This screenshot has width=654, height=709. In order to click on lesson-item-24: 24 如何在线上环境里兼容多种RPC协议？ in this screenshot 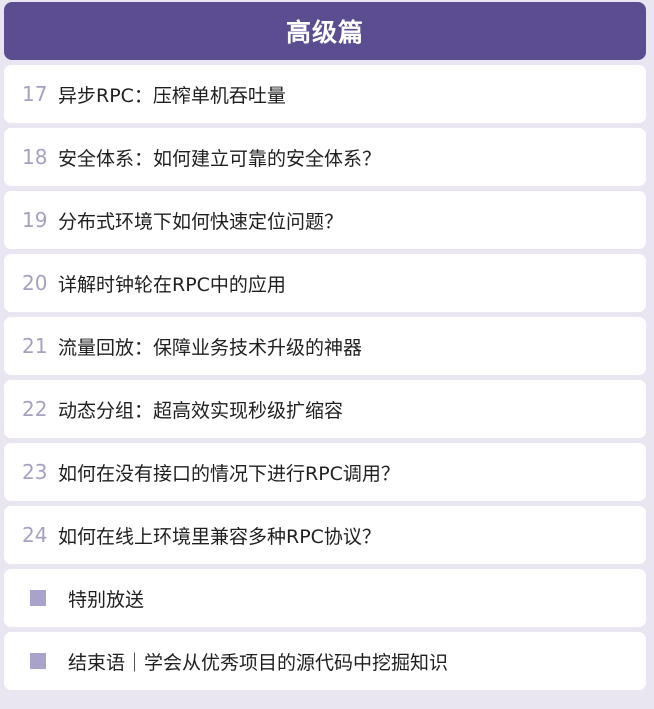, I will do `click(325, 535)`.